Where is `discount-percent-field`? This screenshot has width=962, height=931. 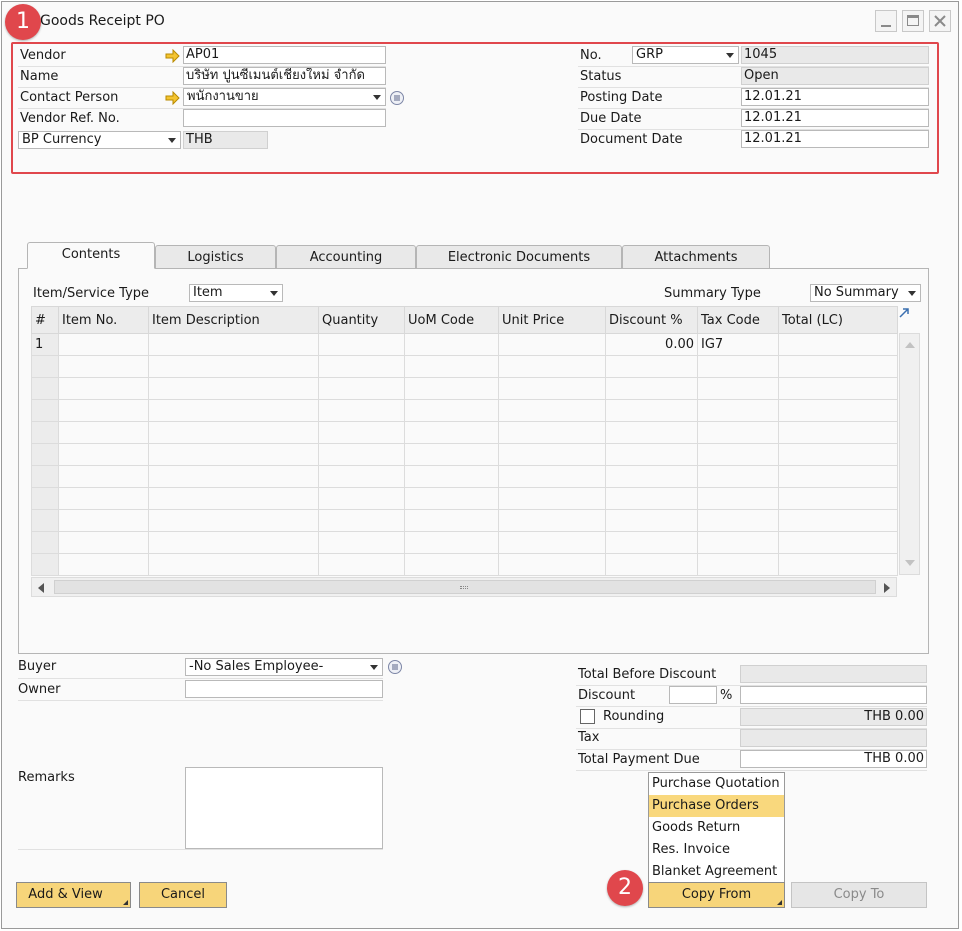 discount-percent-field is located at coordinates (693, 695).